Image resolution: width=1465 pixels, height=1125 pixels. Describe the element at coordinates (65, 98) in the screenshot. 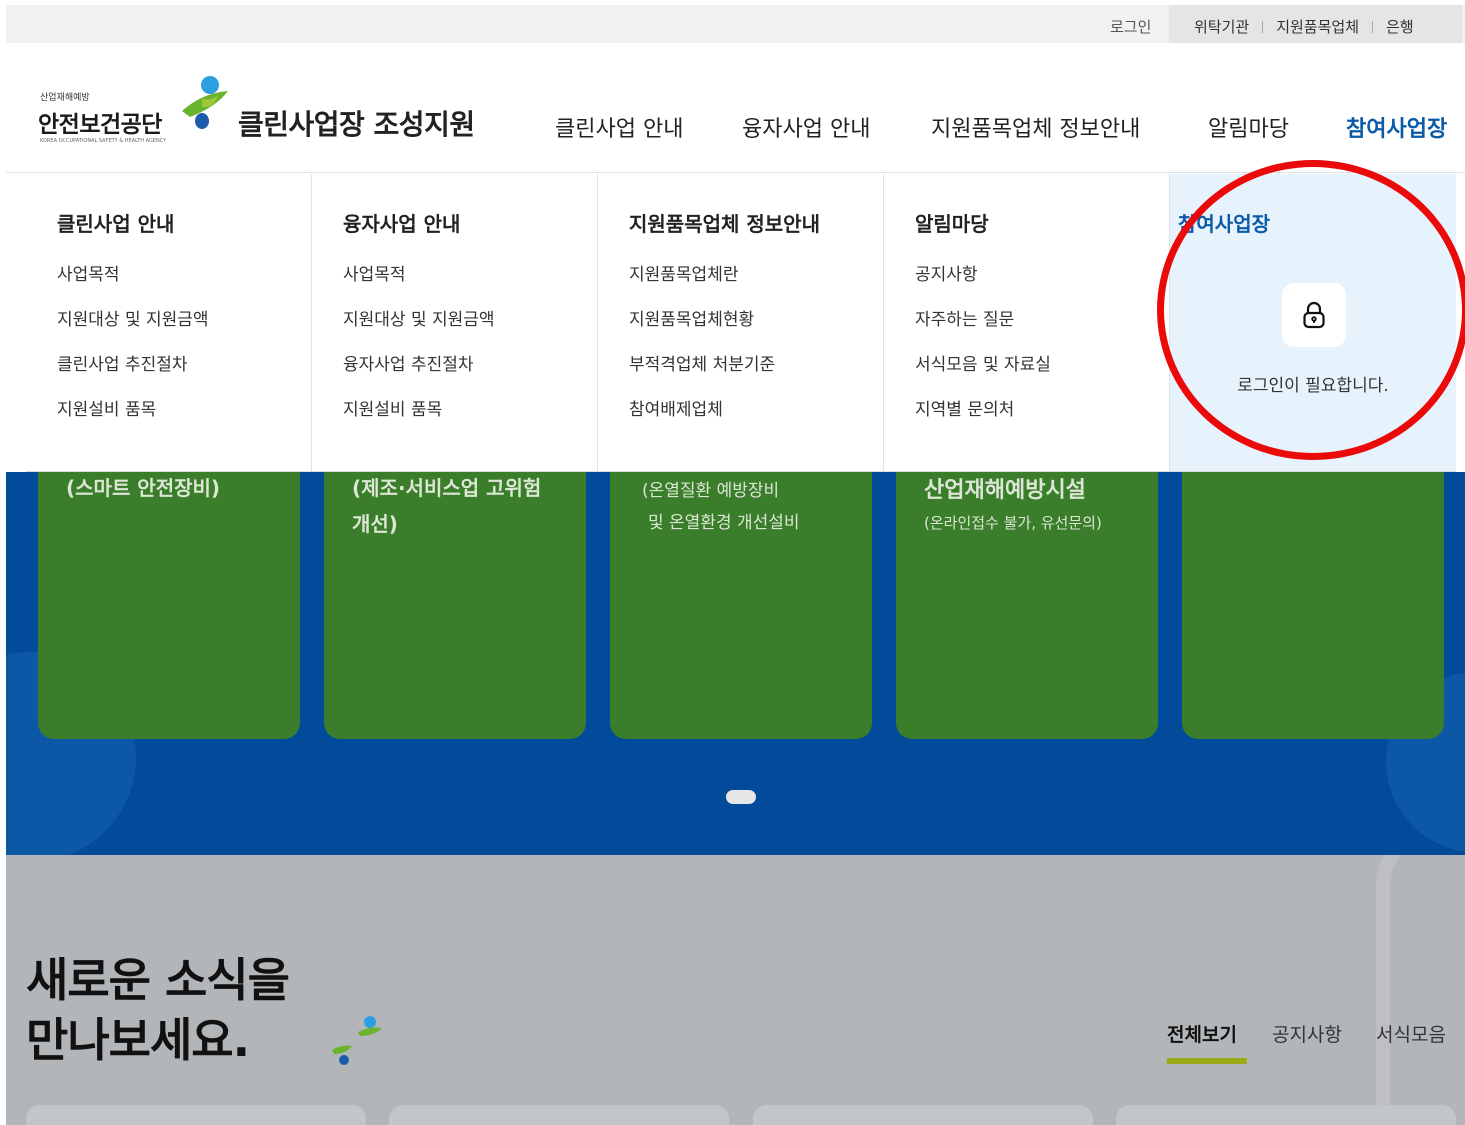

I see `org-tagline: 산업재해예방` at that location.